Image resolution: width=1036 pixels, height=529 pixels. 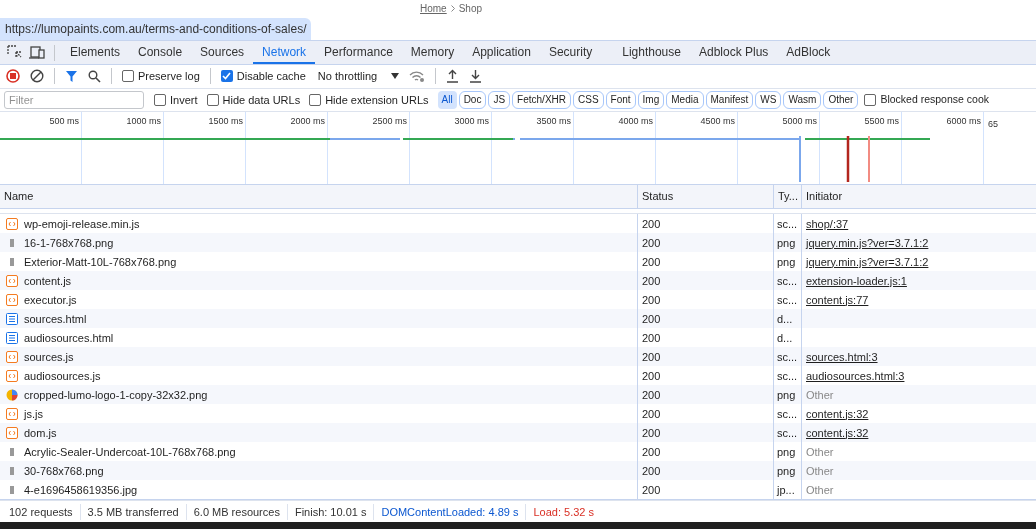 I want to click on request-name: js.js, so click(x=33, y=414).